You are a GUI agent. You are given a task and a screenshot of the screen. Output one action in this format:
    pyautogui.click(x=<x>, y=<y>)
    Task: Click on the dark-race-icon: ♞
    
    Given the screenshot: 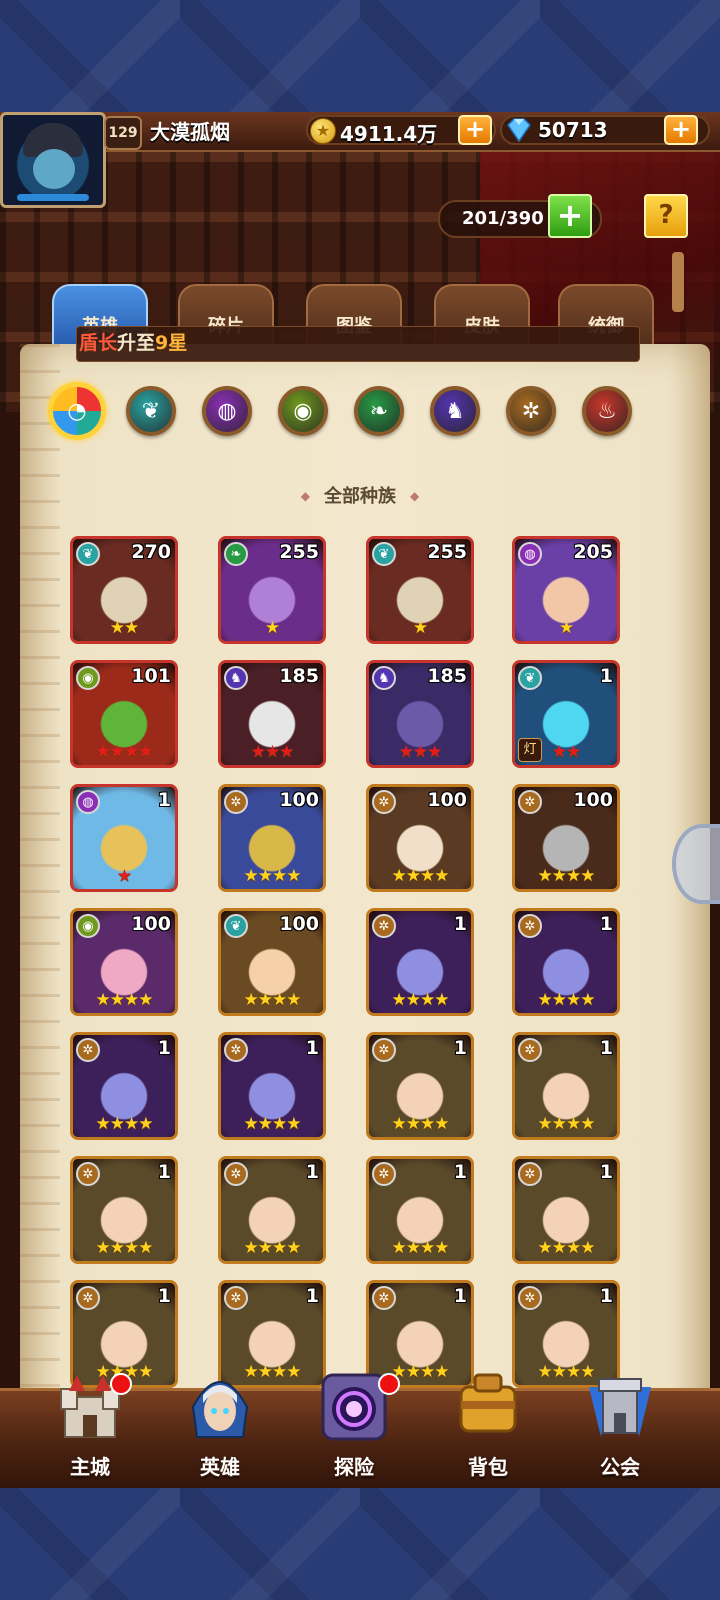 What is the action you would take?
    pyautogui.click(x=455, y=411)
    